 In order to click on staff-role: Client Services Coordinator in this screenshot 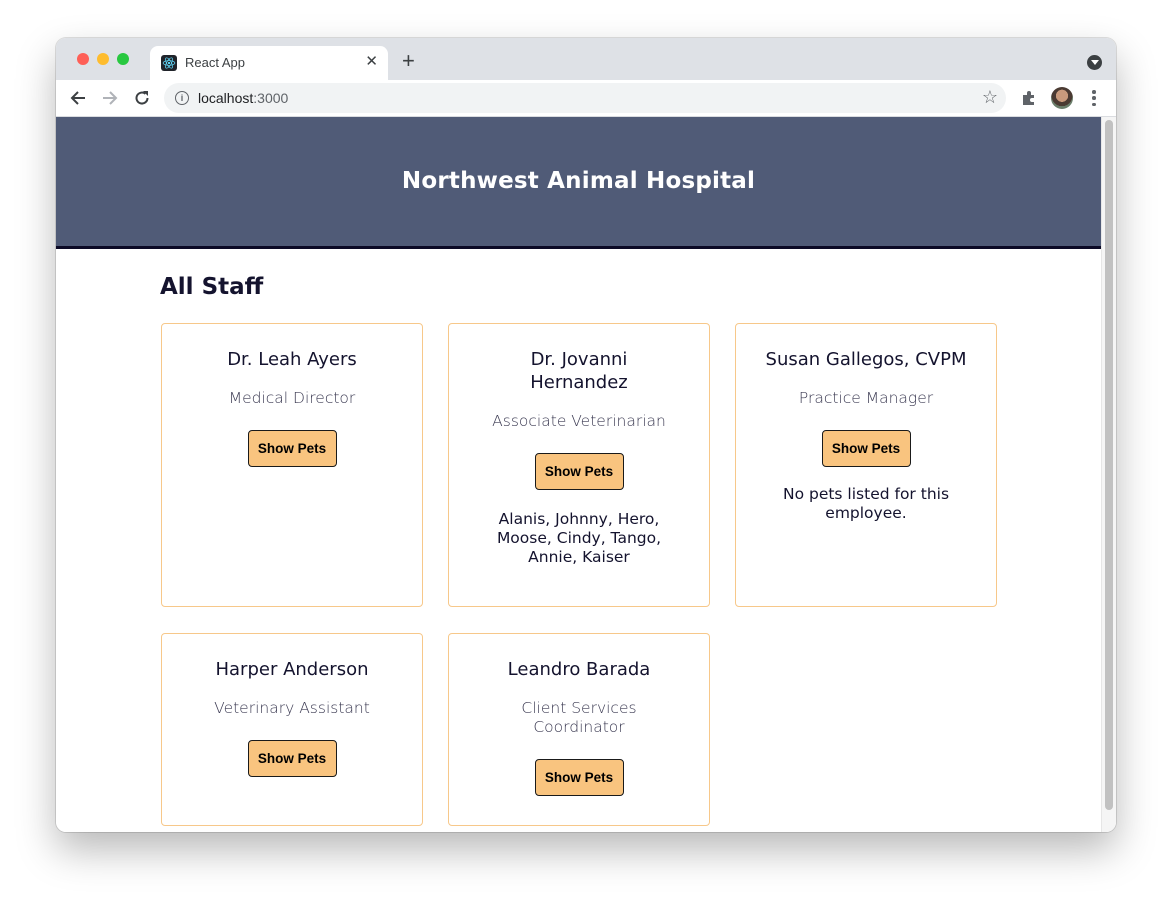, I will do `click(579, 717)`.